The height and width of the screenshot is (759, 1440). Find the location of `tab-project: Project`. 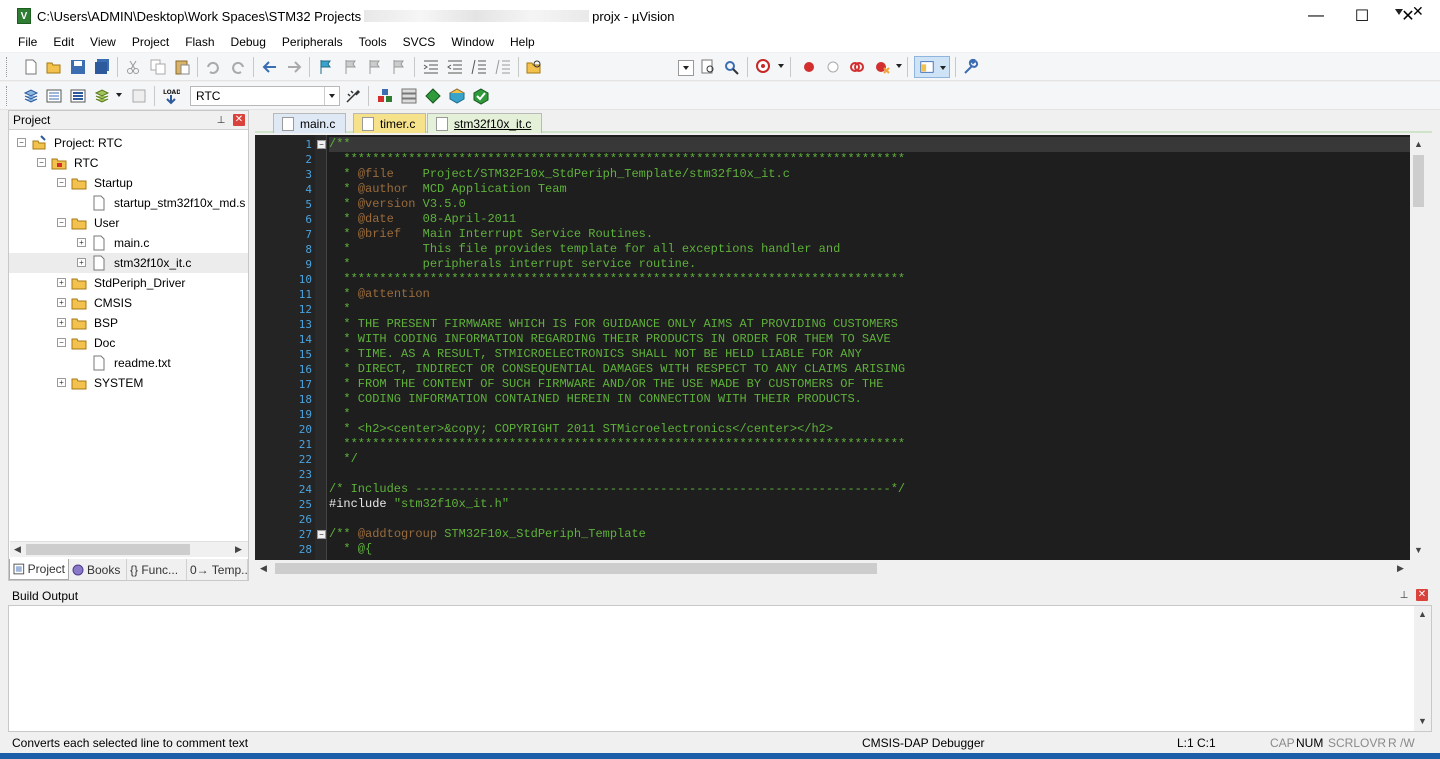

tab-project: Project is located at coordinates (39, 569).